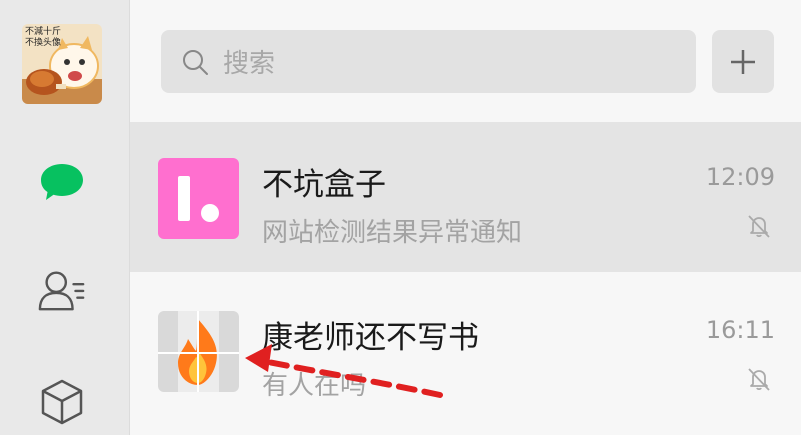 The image size is (801, 435). Describe the element at coordinates (314, 386) in the screenshot. I see `conversation-last-message: 有人在吗` at that location.